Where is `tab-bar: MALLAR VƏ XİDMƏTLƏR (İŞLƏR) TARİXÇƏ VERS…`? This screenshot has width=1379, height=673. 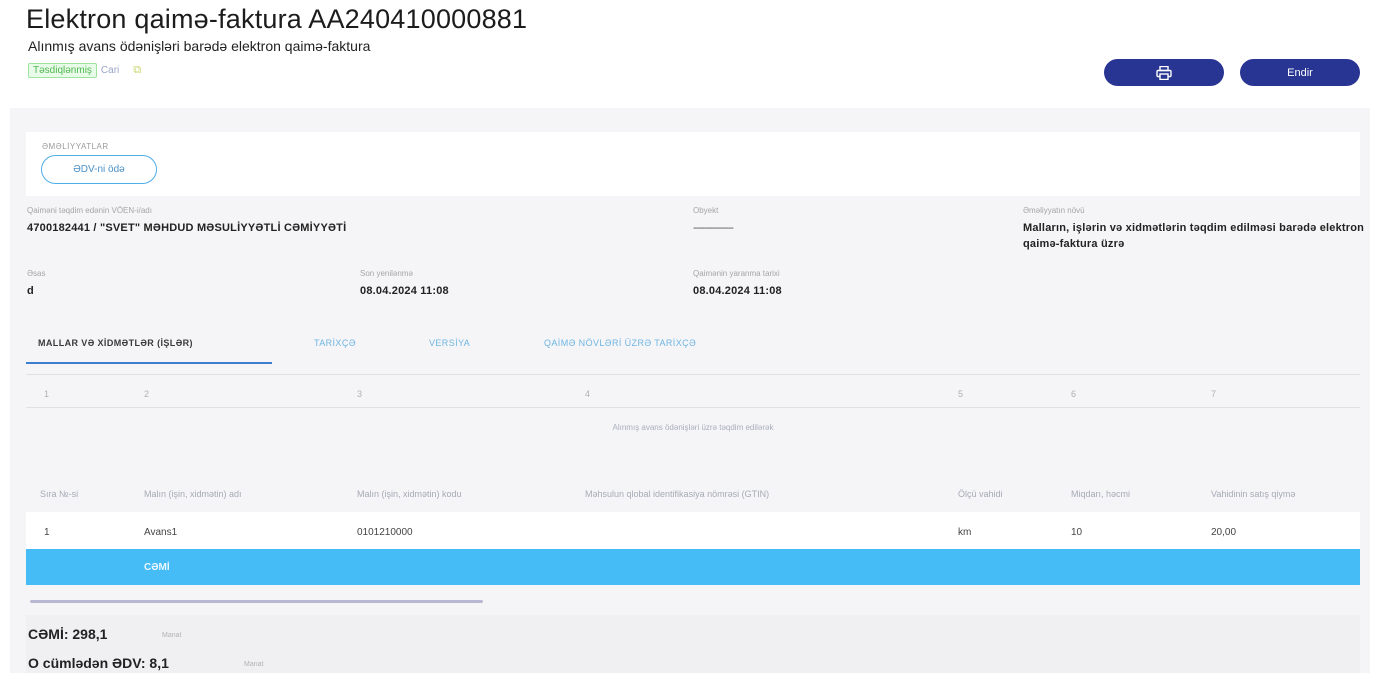 tab-bar: MALLAR VƏ XİDMƏTLƏR (İŞLƏR) TARİXÇƏ VERS… is located at coordinates (406, 351).